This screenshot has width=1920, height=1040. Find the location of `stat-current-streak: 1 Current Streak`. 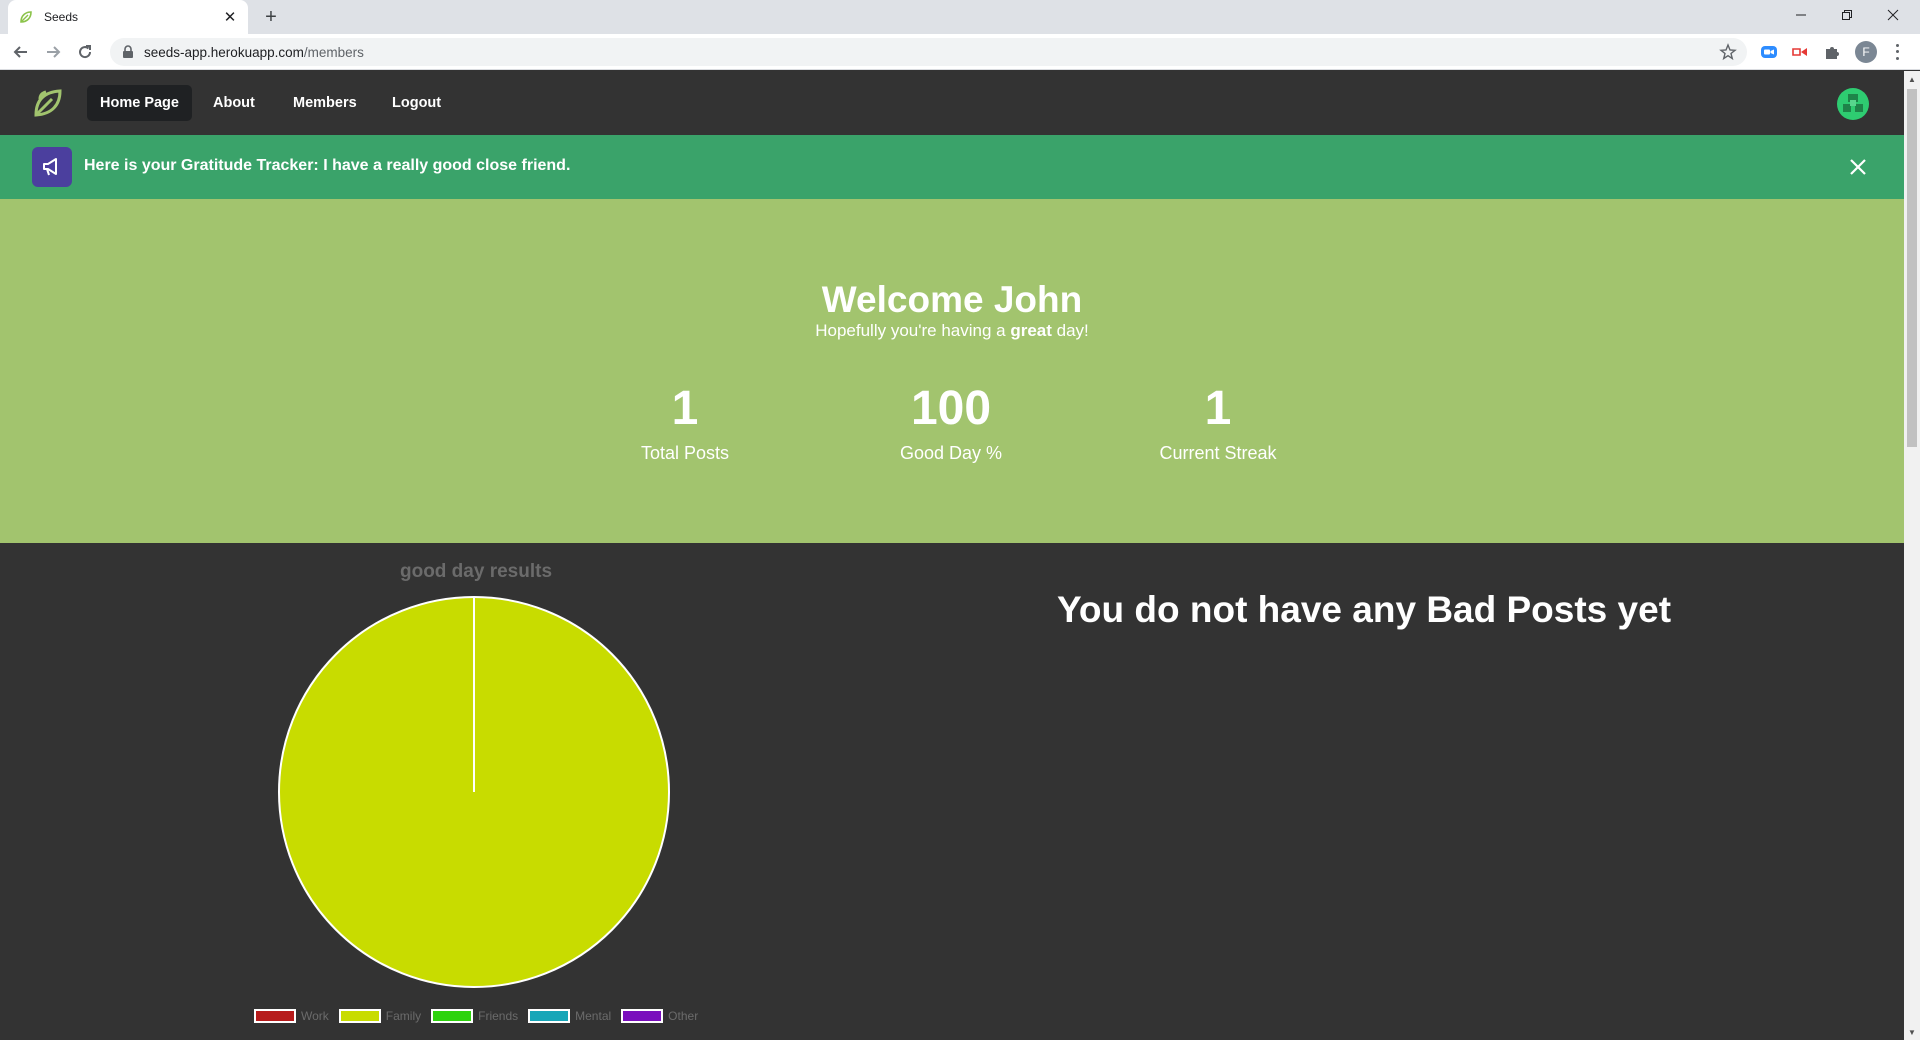

stat-current-streak: 1 Current Streak is located at coordinates (1218, 423).